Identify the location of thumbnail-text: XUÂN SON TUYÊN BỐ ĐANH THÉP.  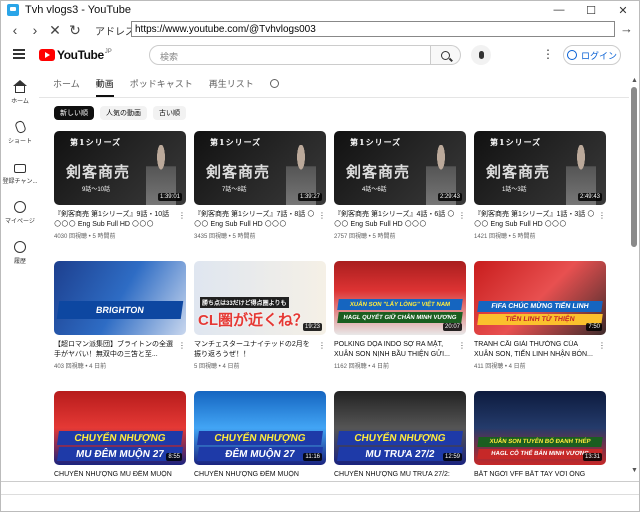
(540, 442).